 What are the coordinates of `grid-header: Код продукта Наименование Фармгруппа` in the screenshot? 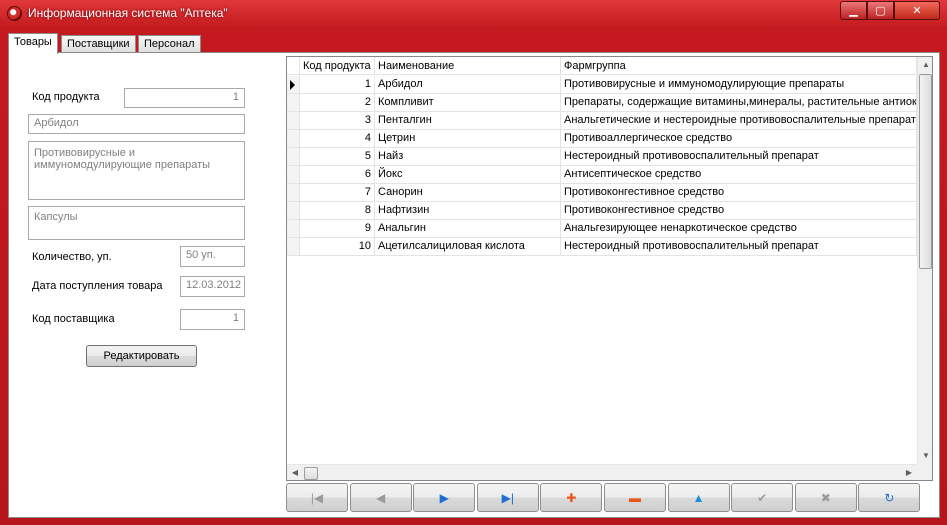 It's located at (609, 66).